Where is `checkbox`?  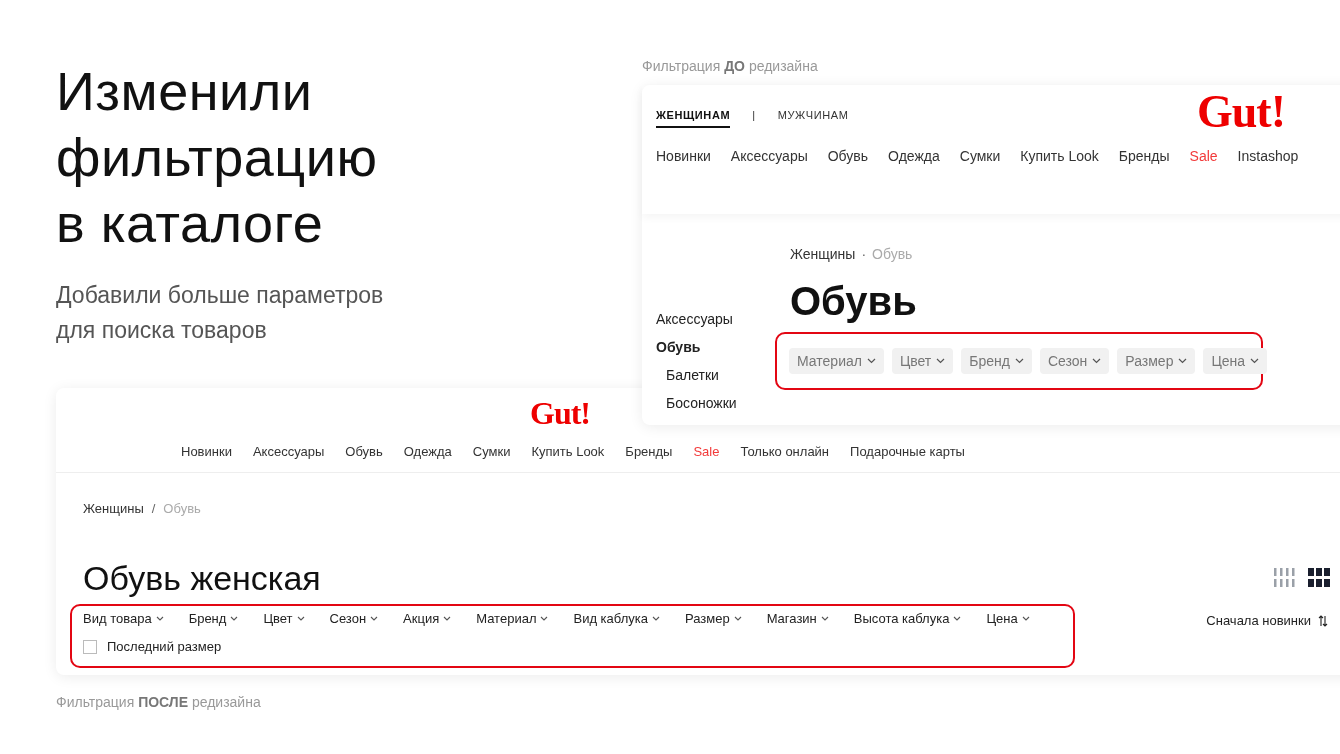 checkbox is located at coordinates (90, 646).